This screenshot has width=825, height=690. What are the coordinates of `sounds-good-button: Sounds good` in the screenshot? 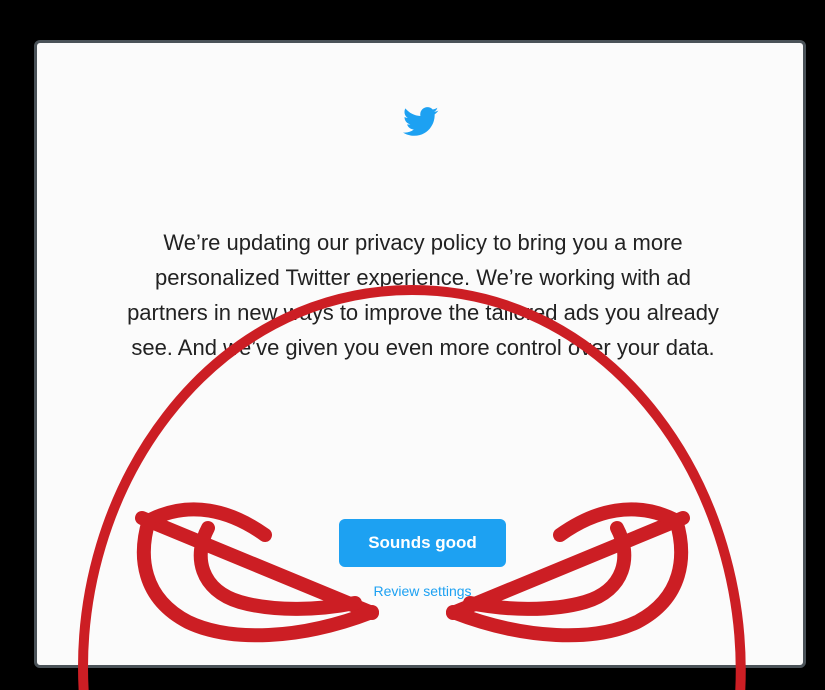 It's located at (422, 543).